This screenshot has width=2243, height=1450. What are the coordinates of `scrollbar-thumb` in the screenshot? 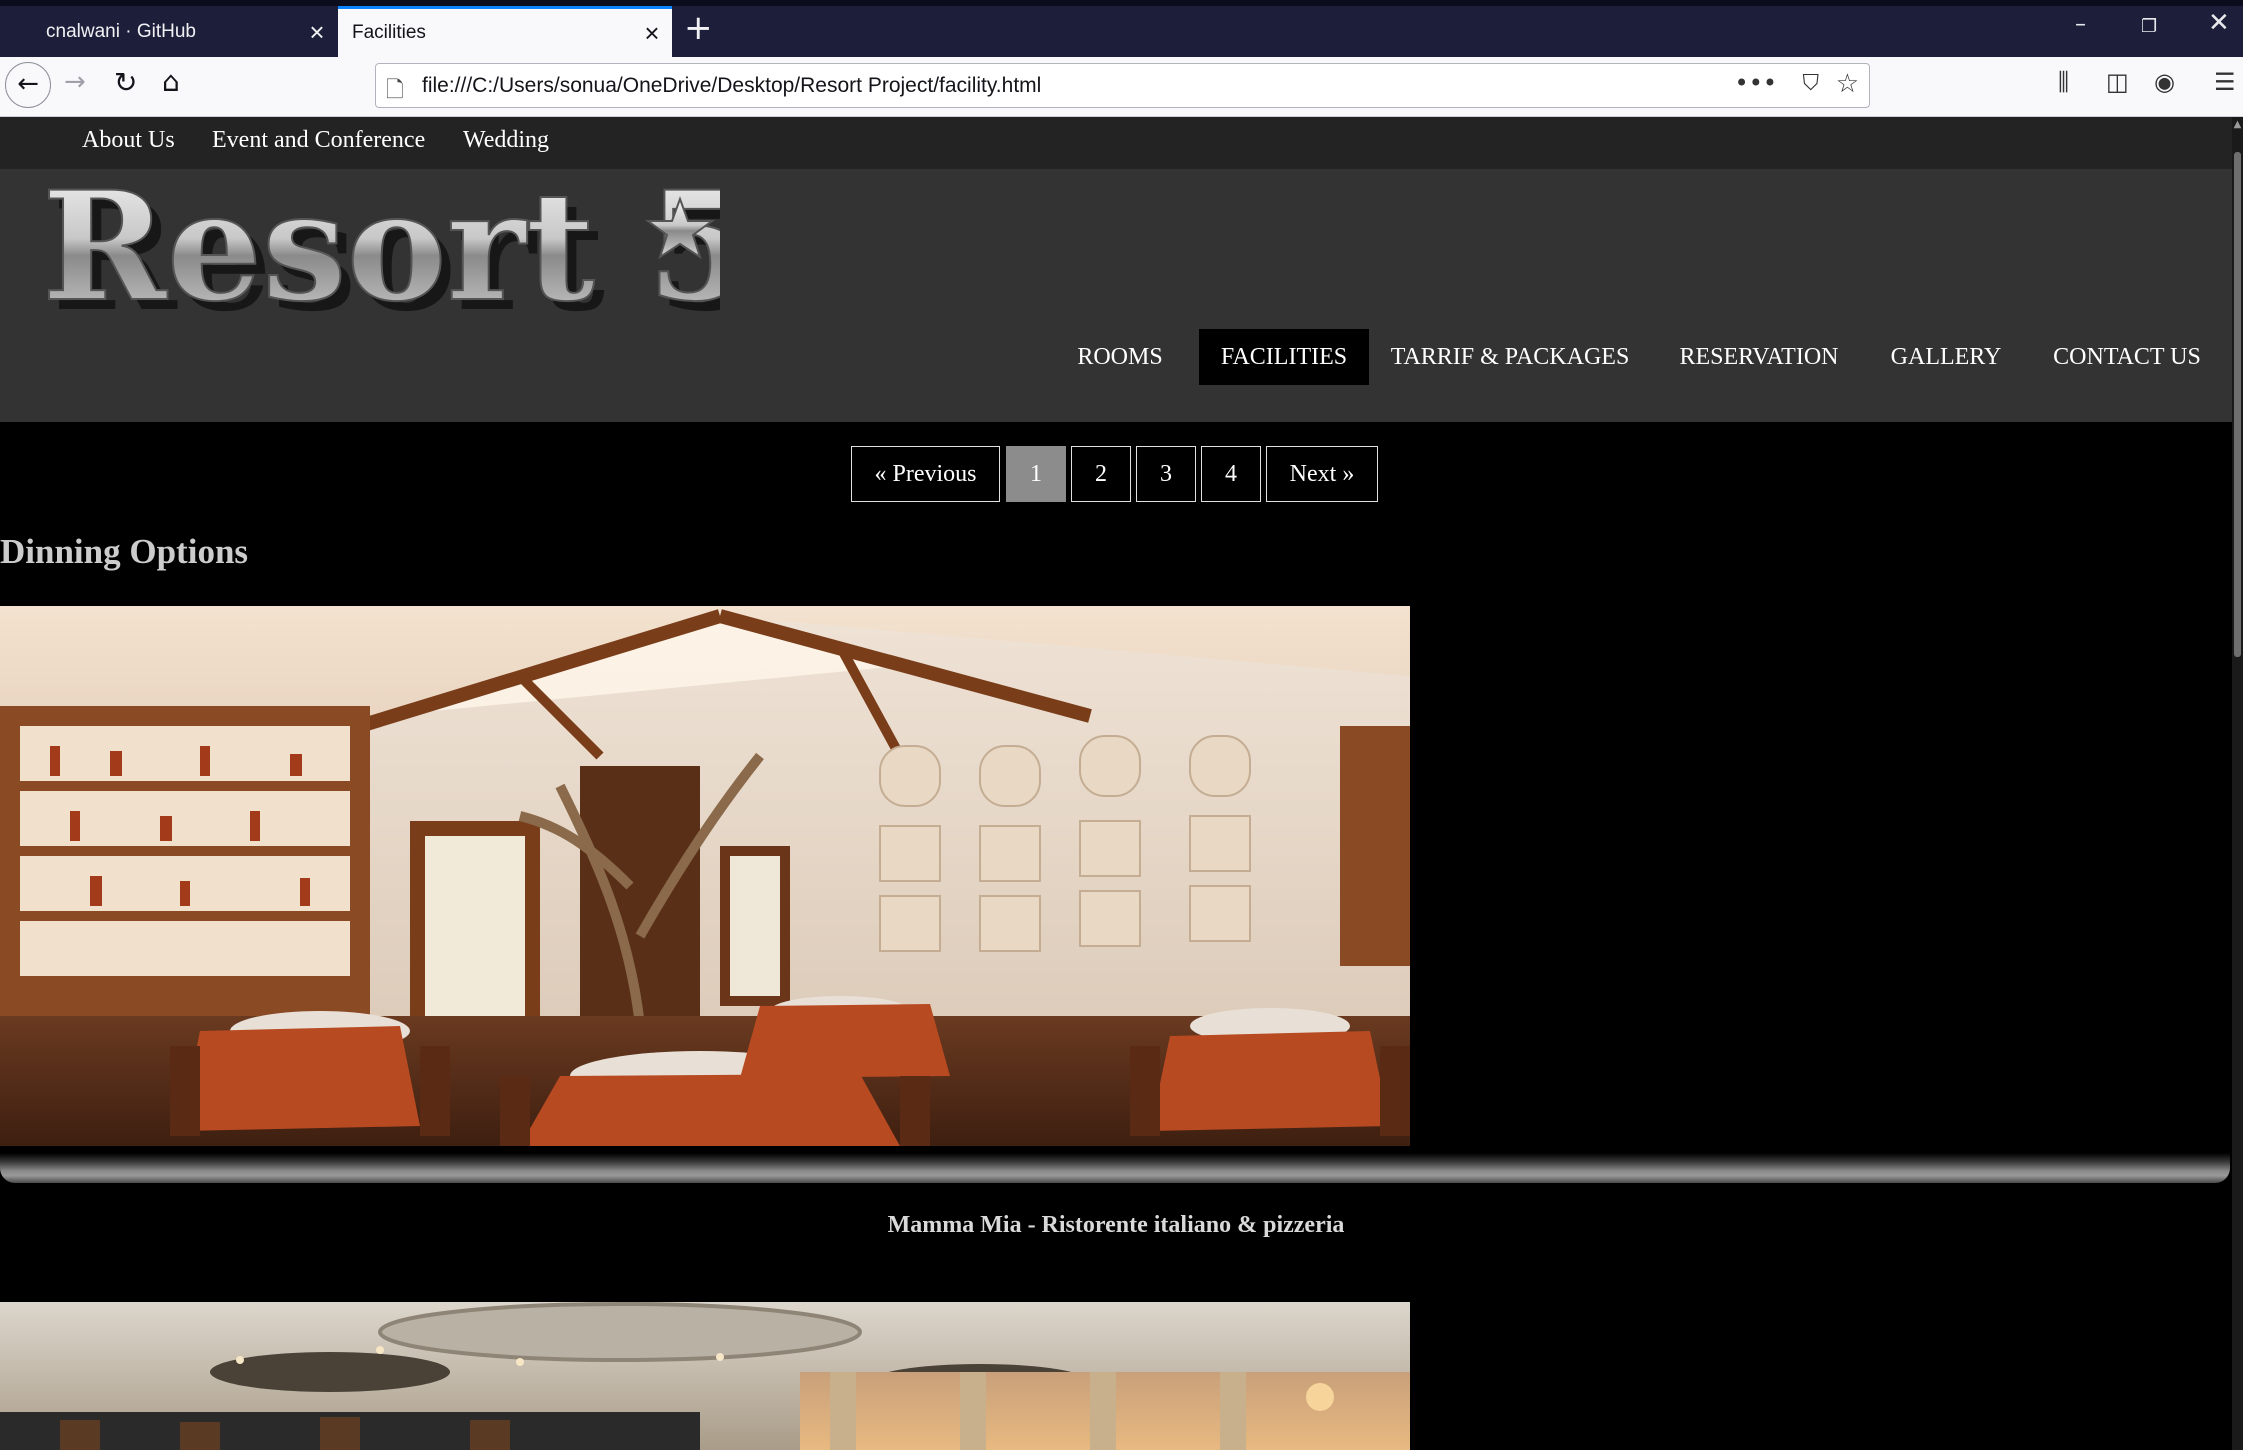 It's located at (2237, 404).